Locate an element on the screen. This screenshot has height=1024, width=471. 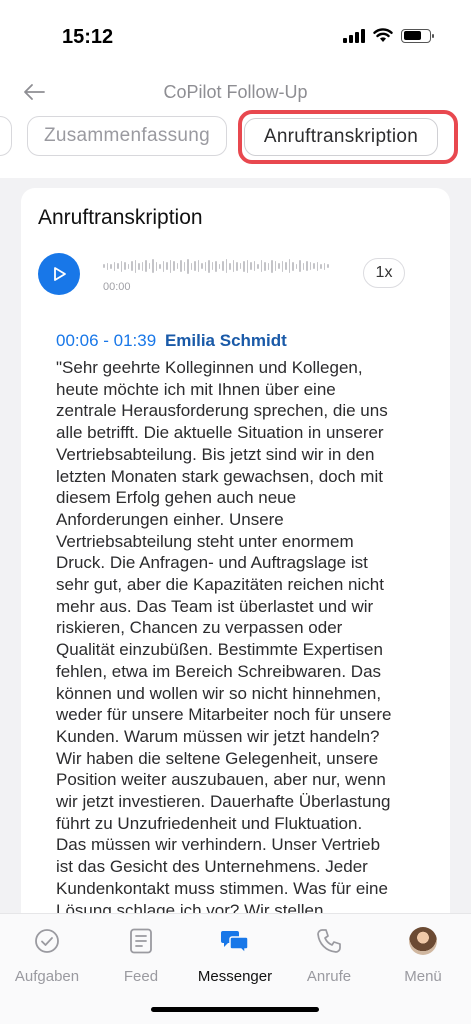
status-time: 15:12 is located at coordinates (88, 37).